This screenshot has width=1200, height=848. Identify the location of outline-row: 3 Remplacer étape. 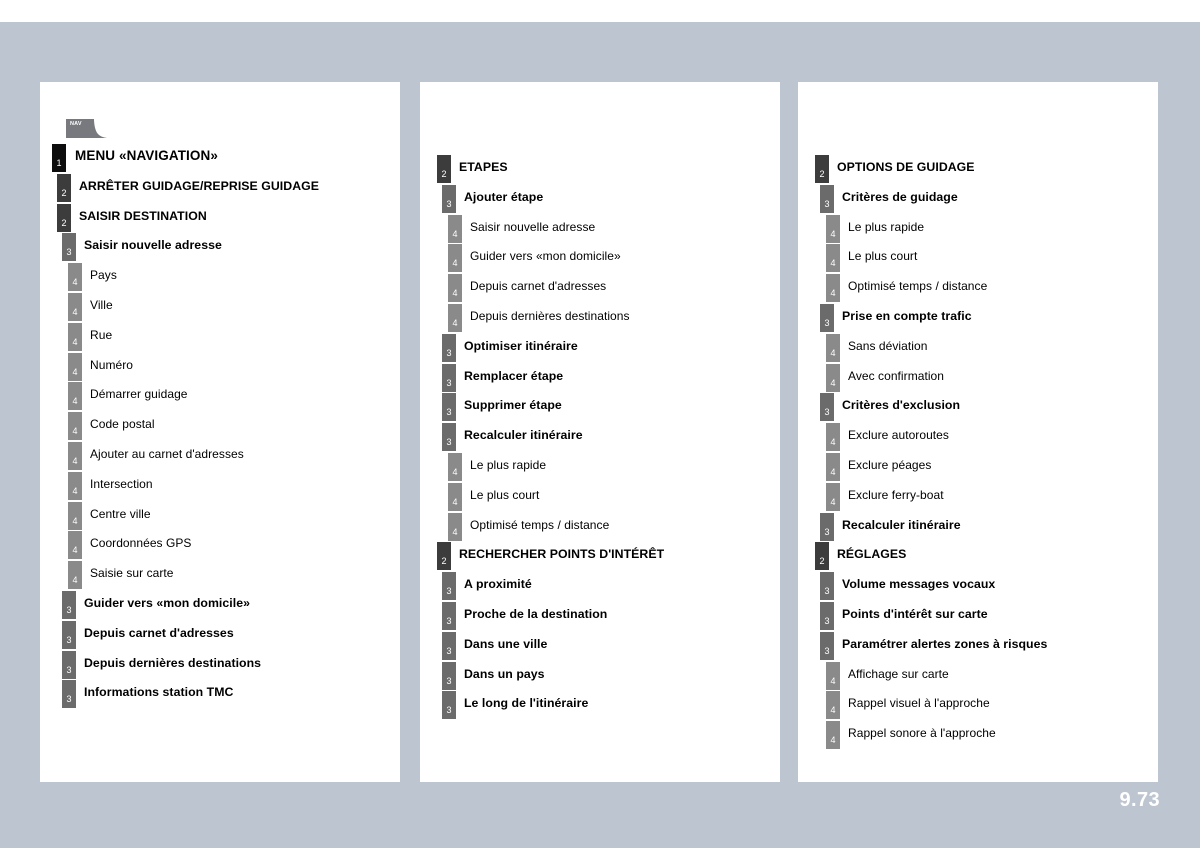
(600, 378).